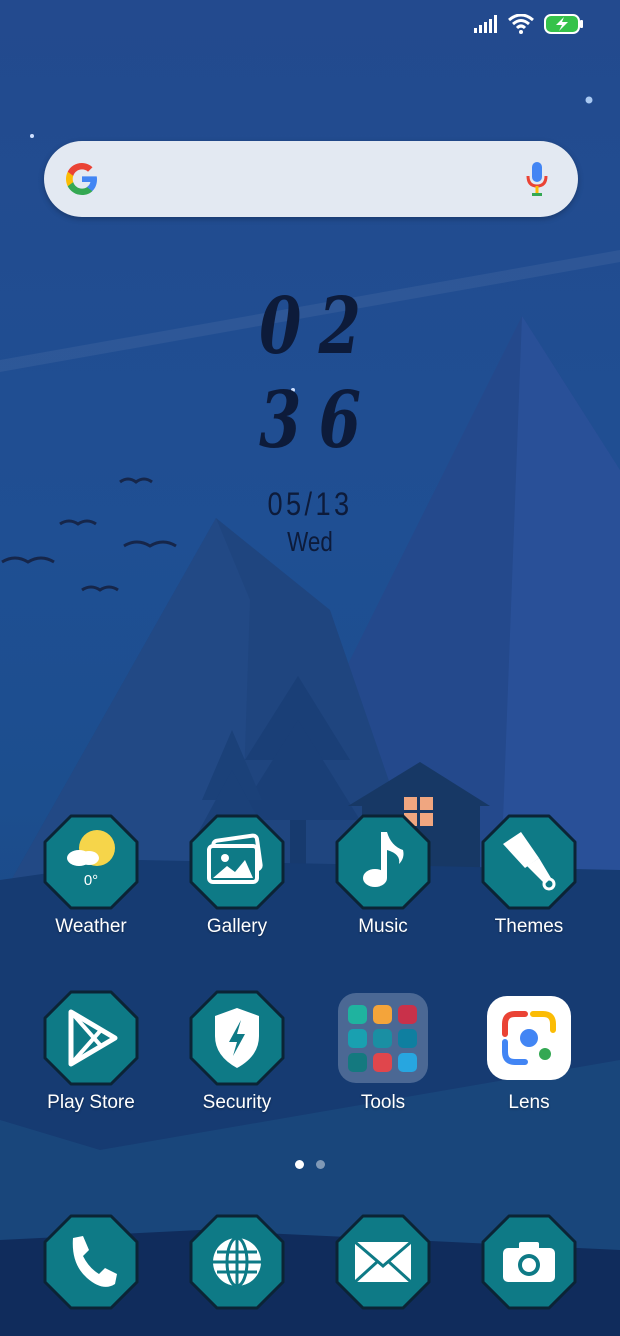 The width and height of the screenshot is (620, 1336). What do you see at coordinates (237, 1102) in the screenshot?
I see `app-label: Security` at bounding box center [237, 1102].